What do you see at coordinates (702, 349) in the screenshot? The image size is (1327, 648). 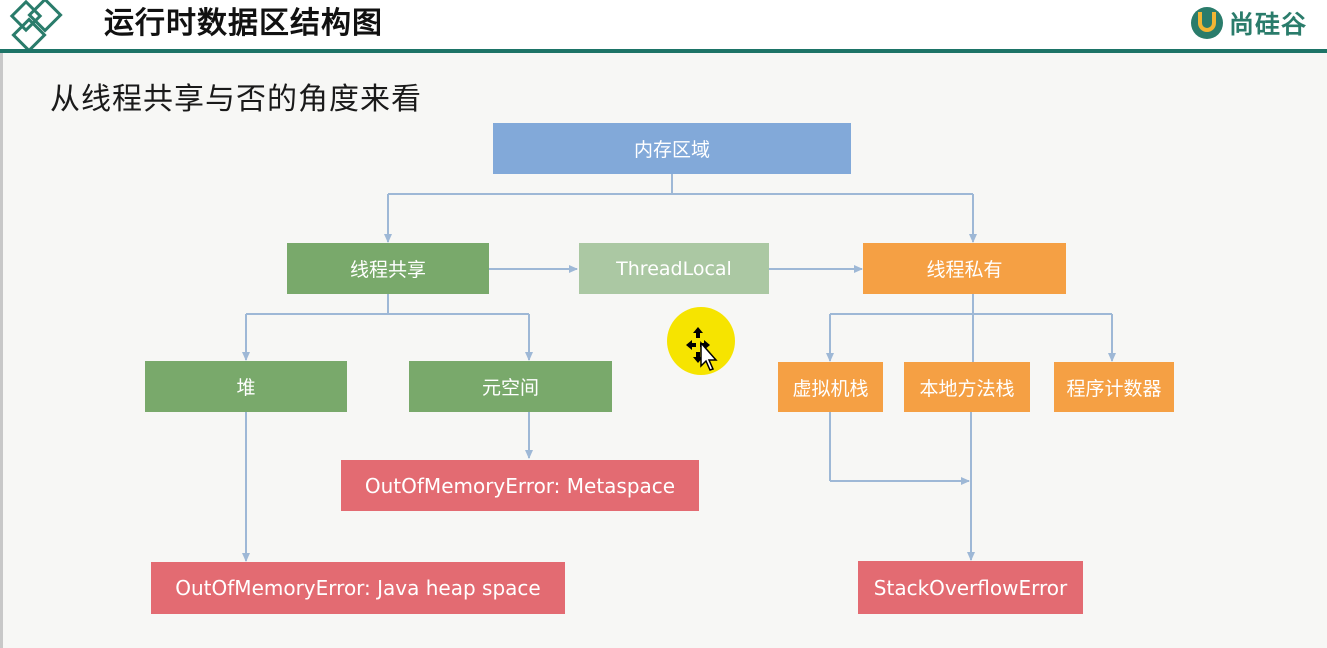 I see `move-cursor-icon` at bounding box center [702, 349].